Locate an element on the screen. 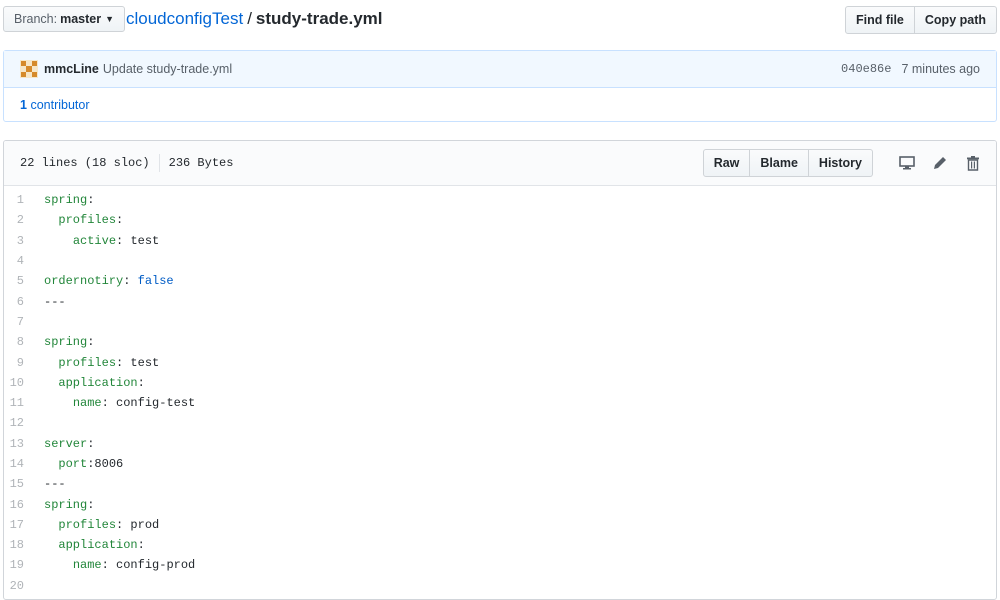 Image resolution: width=1000 pixels, height=600 pixels. code-line: 1 spring: is located at coordinates (500, 200).